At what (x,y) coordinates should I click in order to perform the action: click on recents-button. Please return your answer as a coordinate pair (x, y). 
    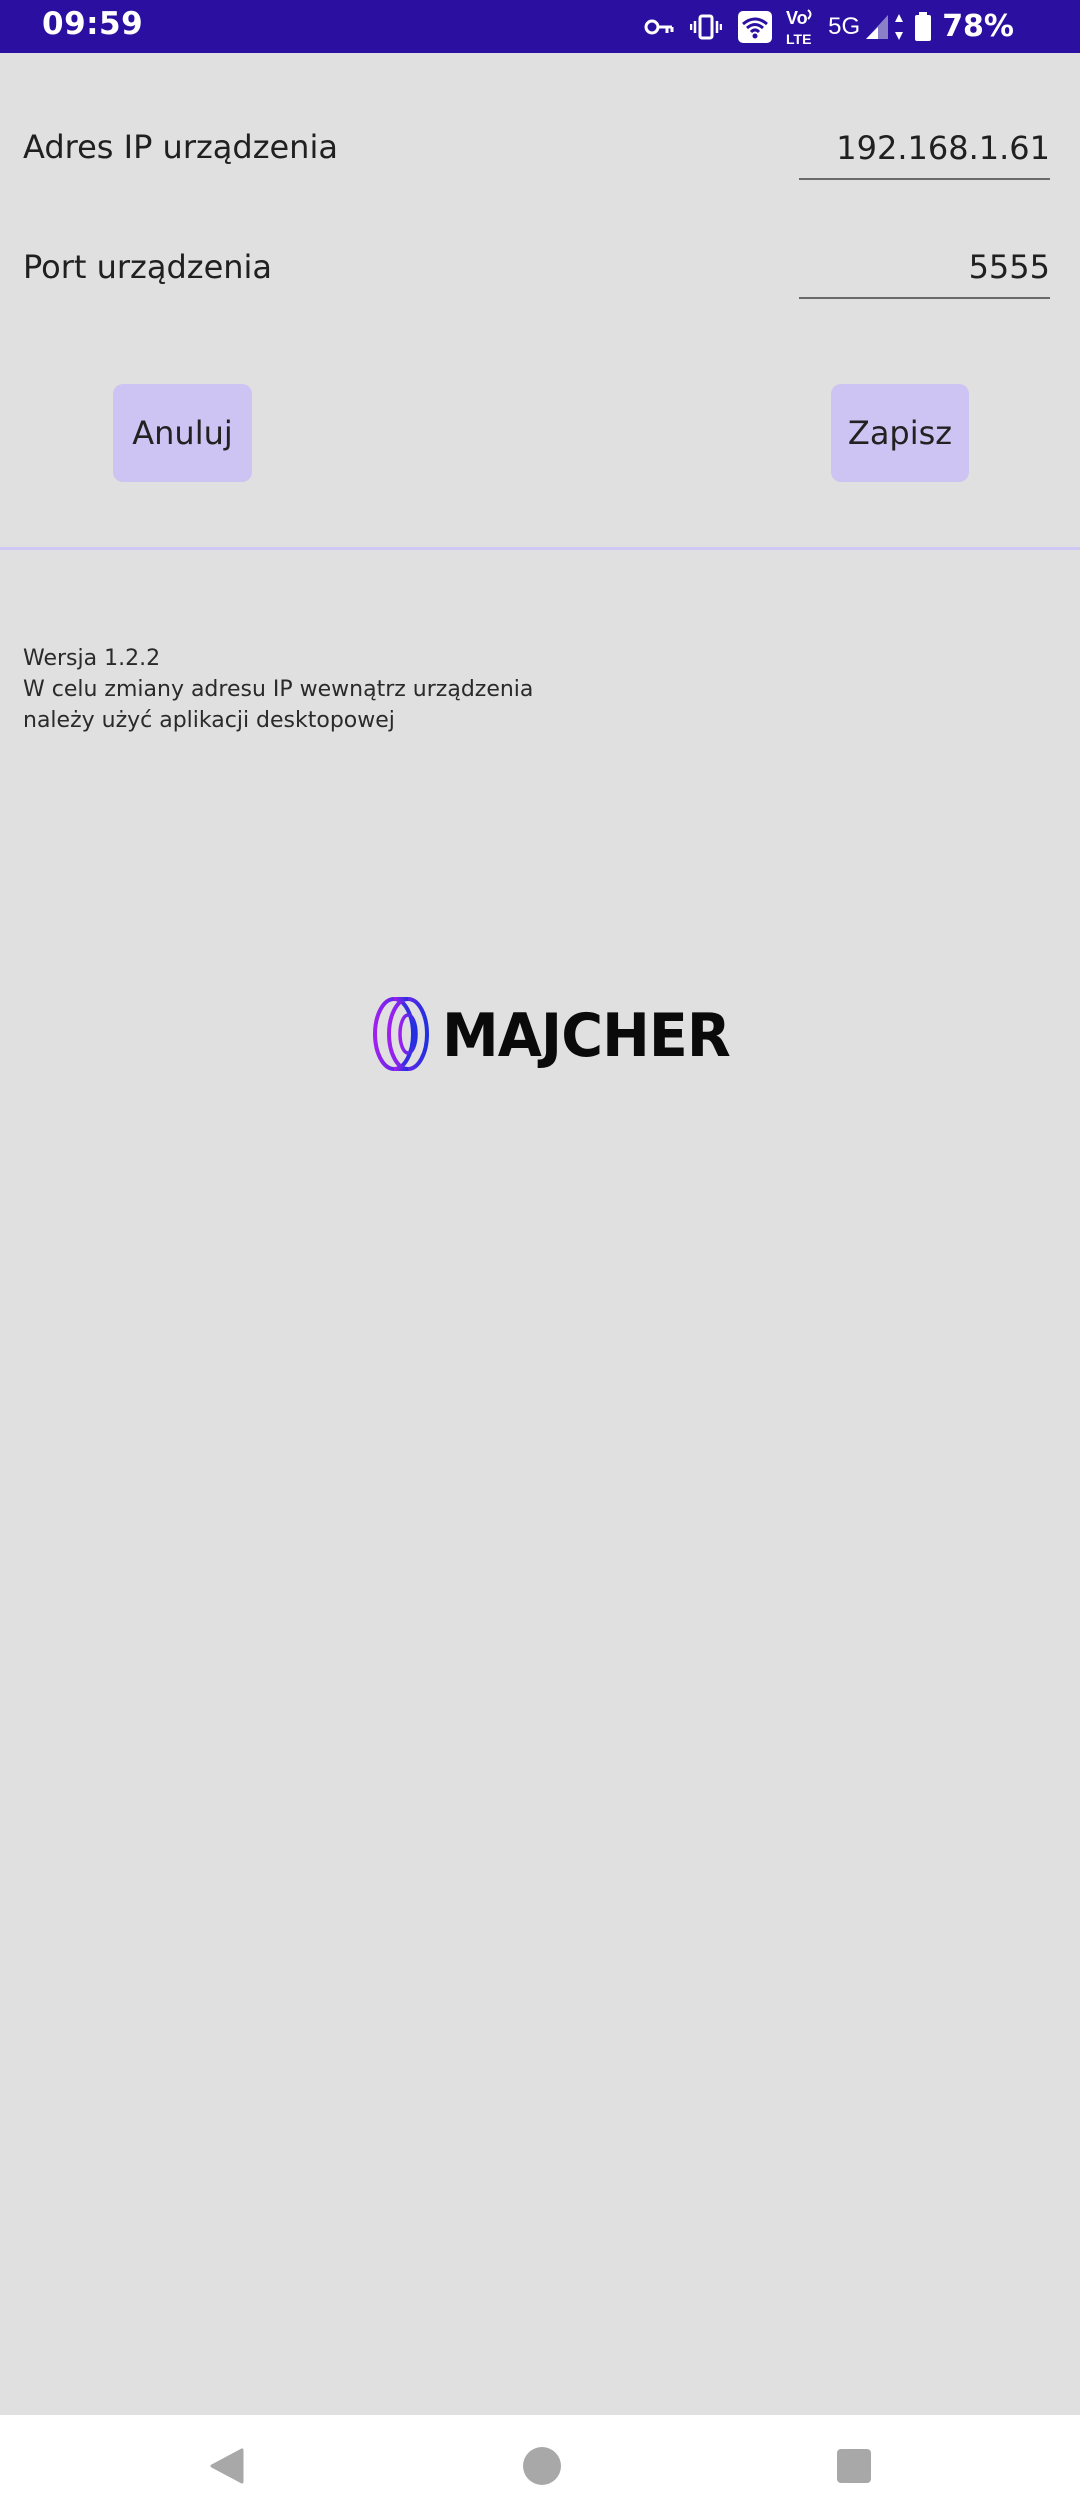
    Looking at the image, I should click on (854, 2467).